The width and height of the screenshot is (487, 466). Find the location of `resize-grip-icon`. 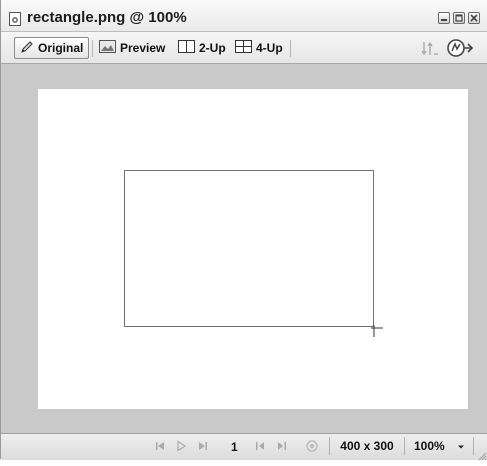

resize-grip-icon is located at coordinates (482, 454).